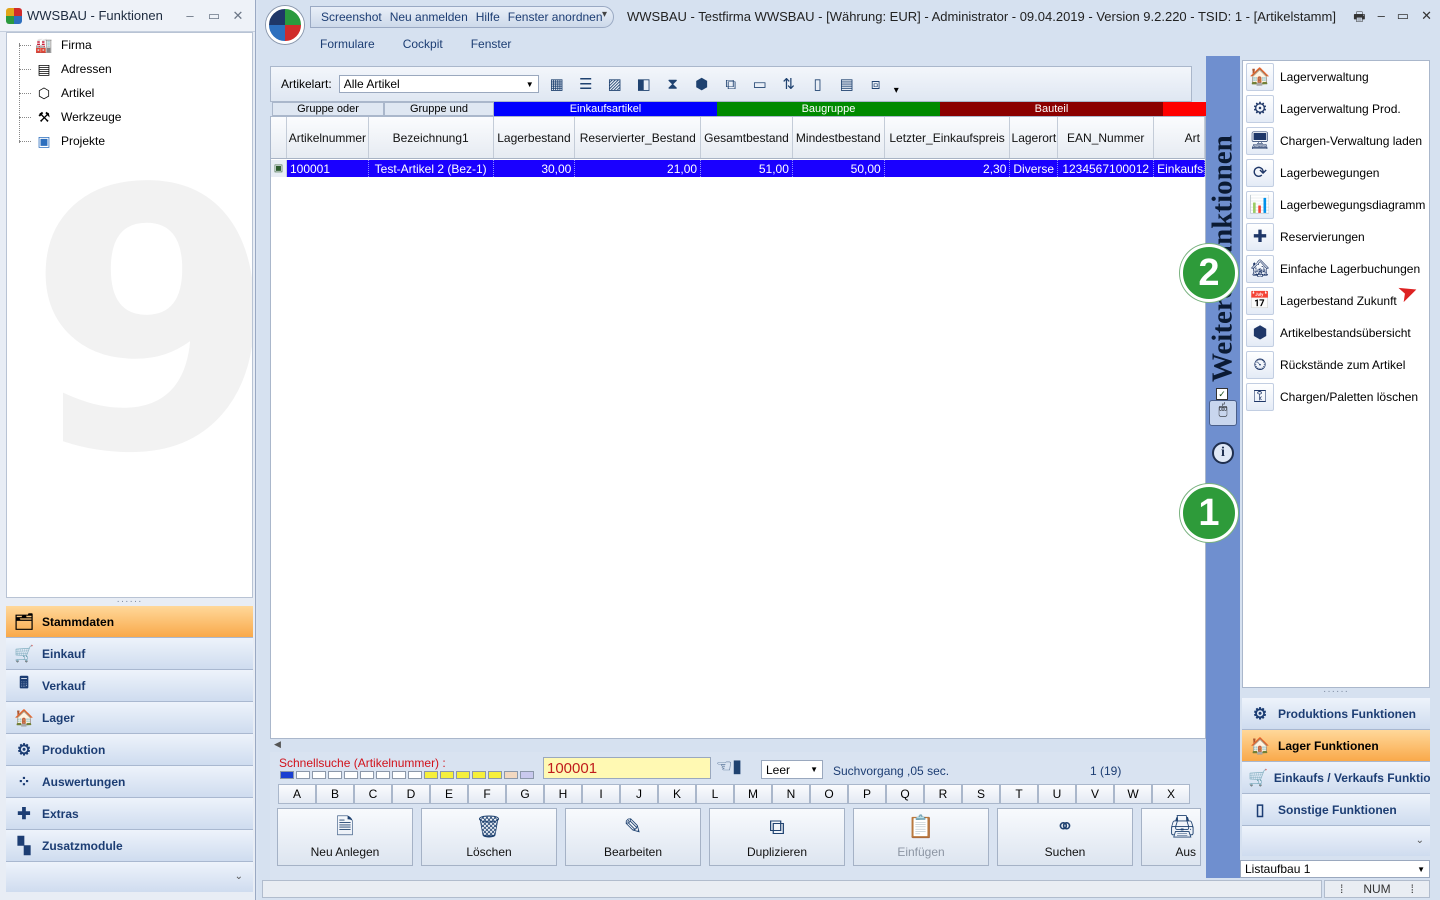 Image resolution: width=1440 pixels, height=900 pixels. What do you see at coordinates (285, 25) in the screenshot?
I see `app-orb-button` at bounding box center [285, 25].